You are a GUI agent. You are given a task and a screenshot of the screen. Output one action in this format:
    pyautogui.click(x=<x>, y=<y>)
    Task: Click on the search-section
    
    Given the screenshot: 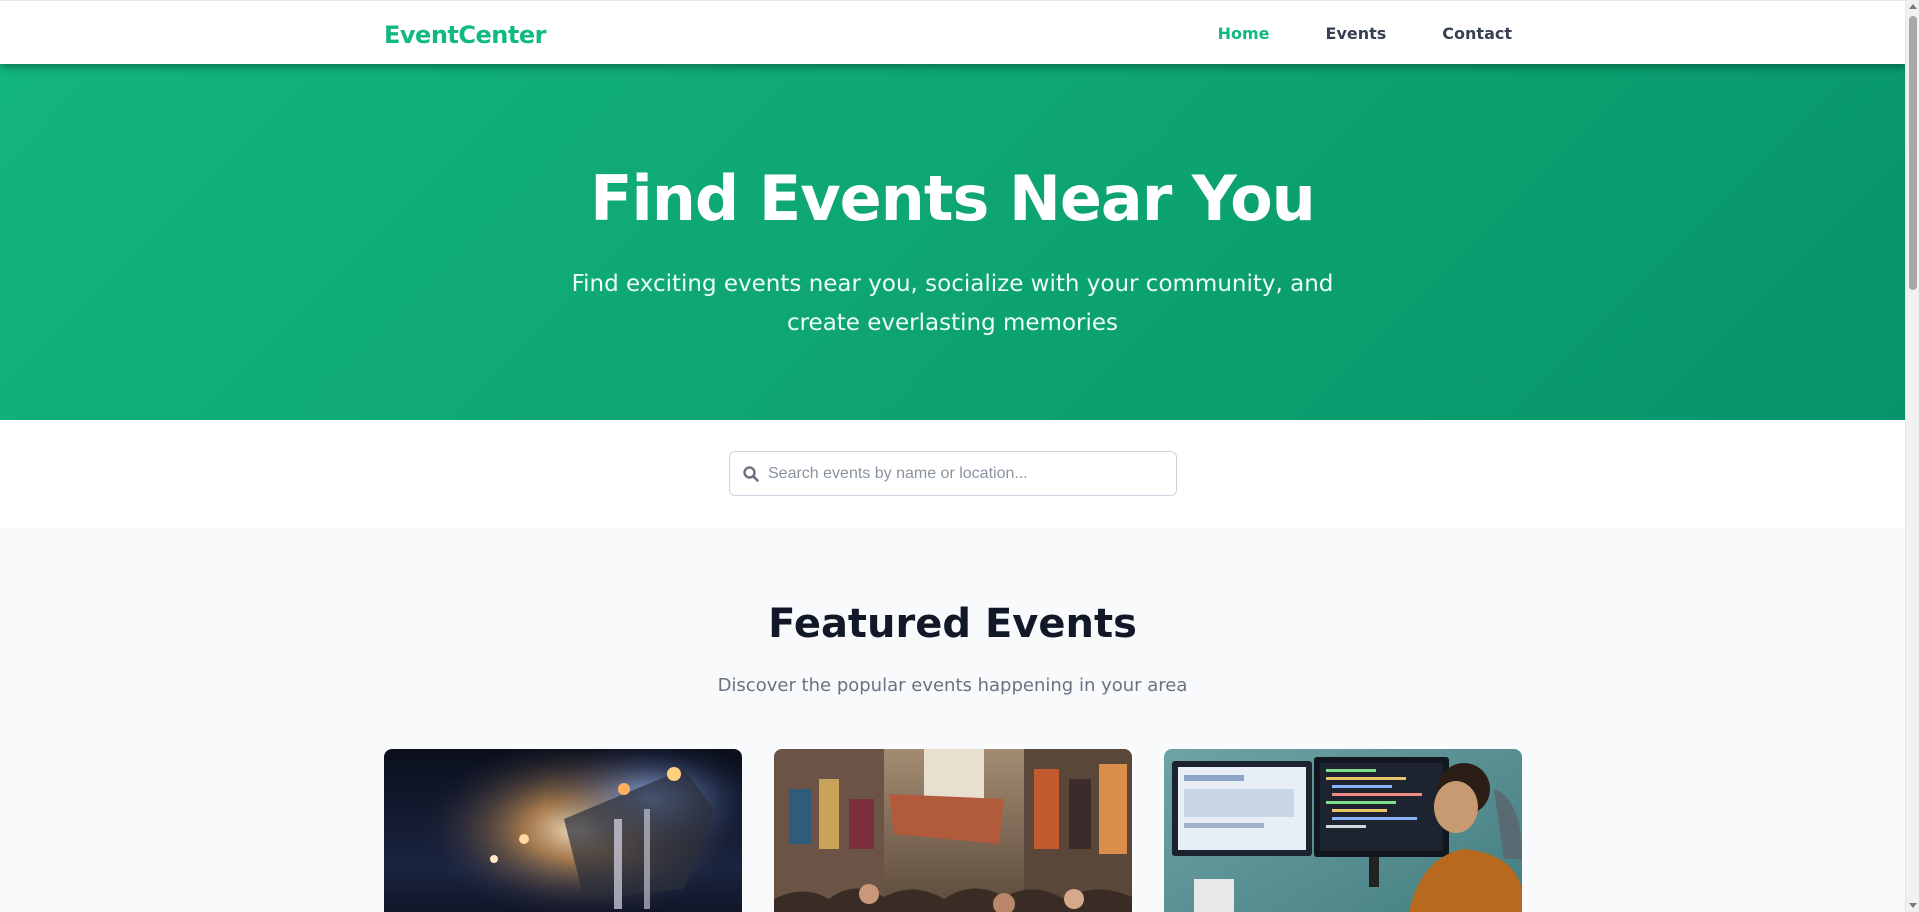 What is the action you would take?
    pyautogui.click(x=952, y=474)
    